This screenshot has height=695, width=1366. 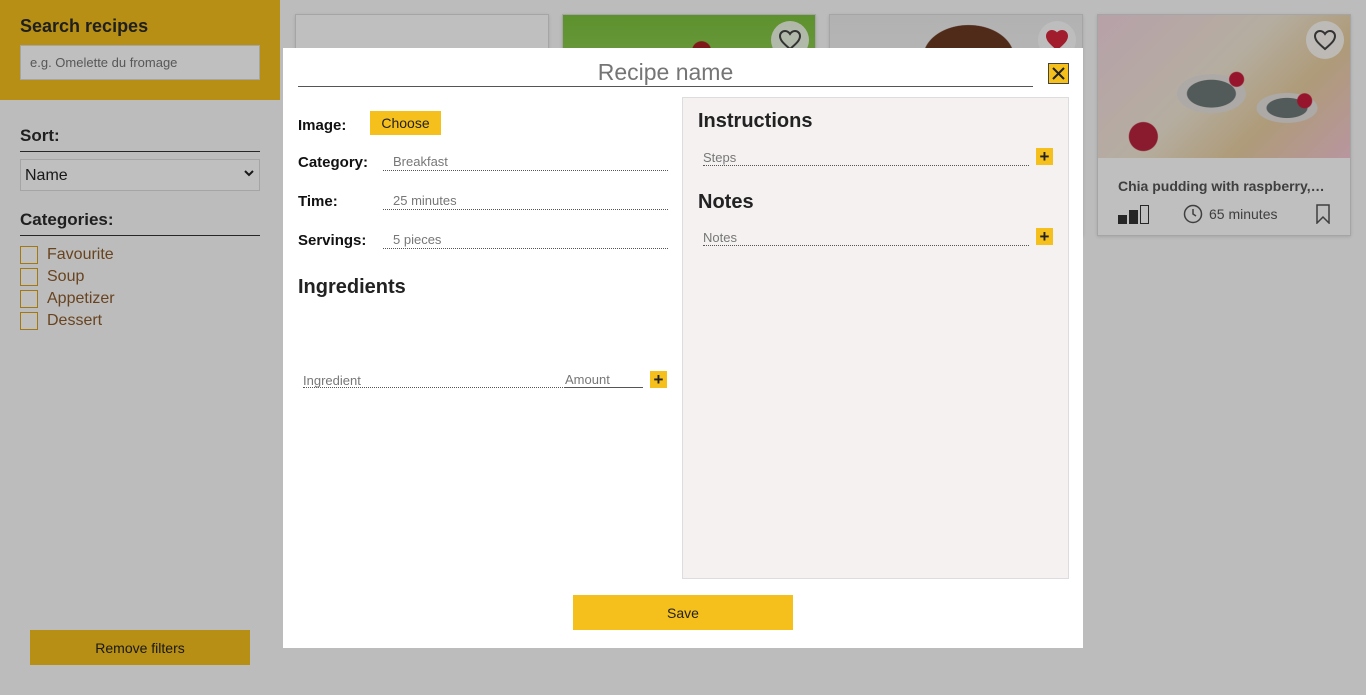 I want to click on servings-input: 5 pieces, so click(x=525, y=240).